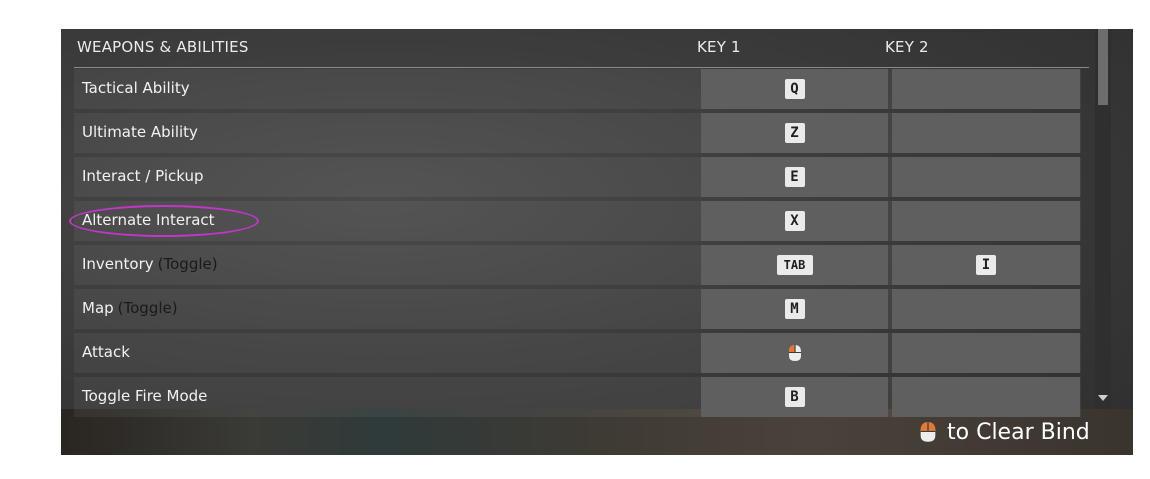  What do you see at coordinates (577, 89) in the screenshot?
I see `keybind-row-tactical-ability: Tactical Ability Q` at bounding box center [577, 89].